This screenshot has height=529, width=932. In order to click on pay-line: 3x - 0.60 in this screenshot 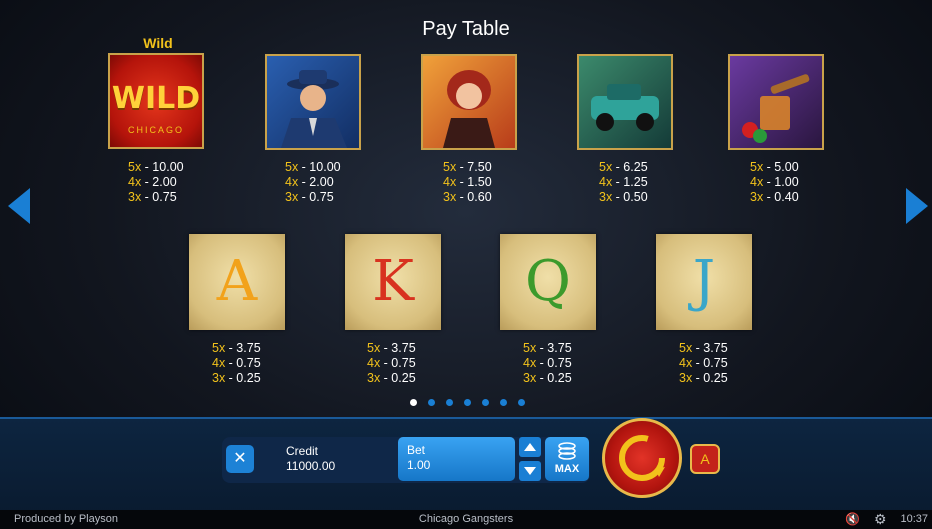, I will do `click(467, 197)`.